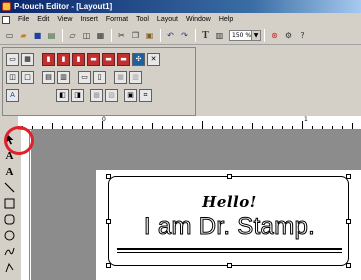  What do you see at coordinates (184, 35) in the screenshot?
I see `redo-icon: ↷` at bounding box center [184, 35].